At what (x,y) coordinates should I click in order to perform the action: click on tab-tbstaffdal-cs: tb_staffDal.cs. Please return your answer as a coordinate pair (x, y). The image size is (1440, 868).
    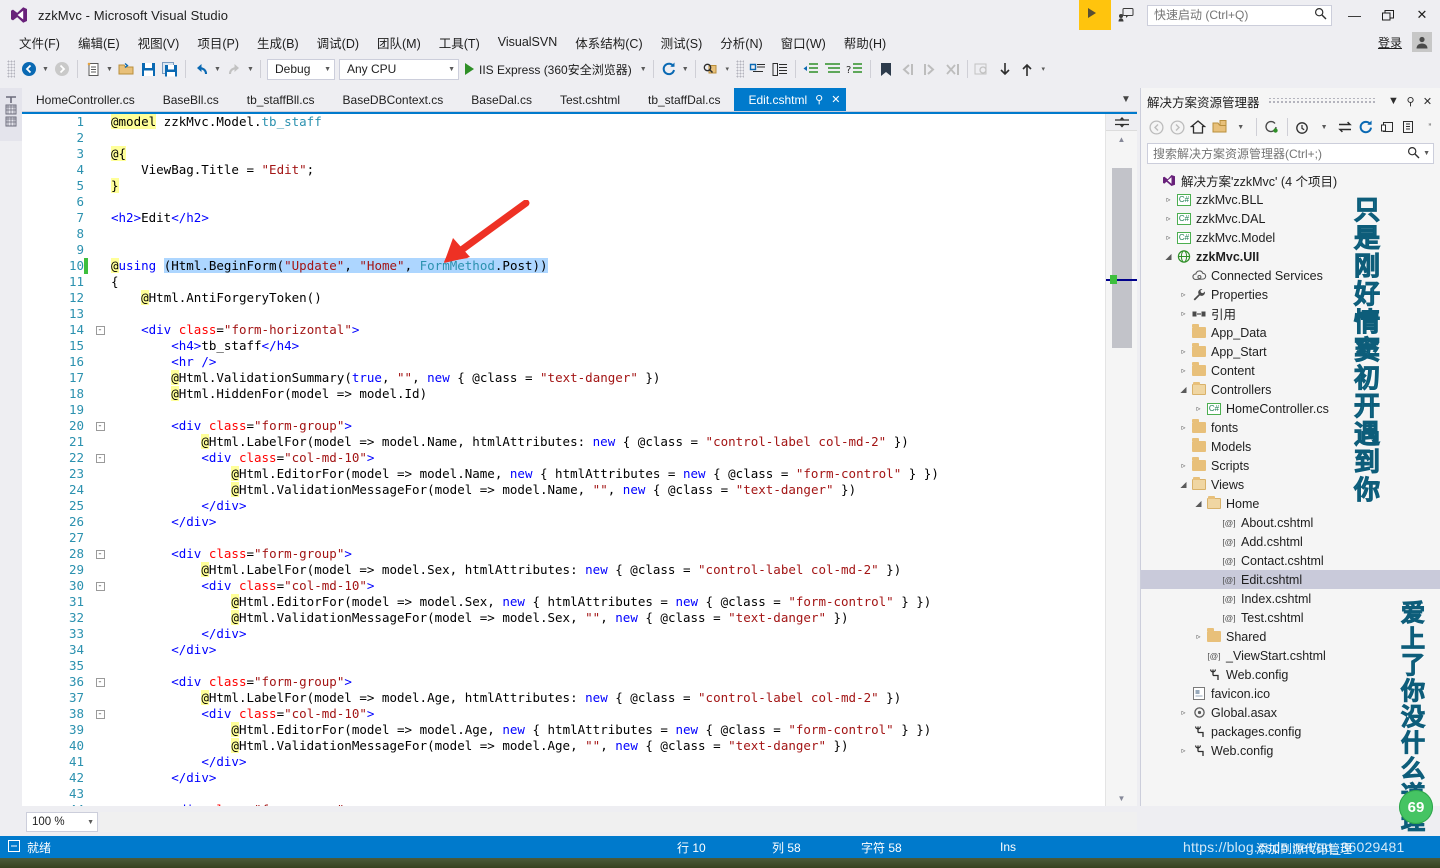
    Looking at the image, I should click on (684, 99).